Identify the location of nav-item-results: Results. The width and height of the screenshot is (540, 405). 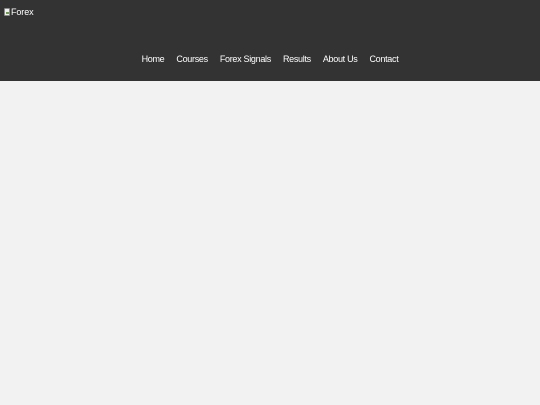
(297, 59).